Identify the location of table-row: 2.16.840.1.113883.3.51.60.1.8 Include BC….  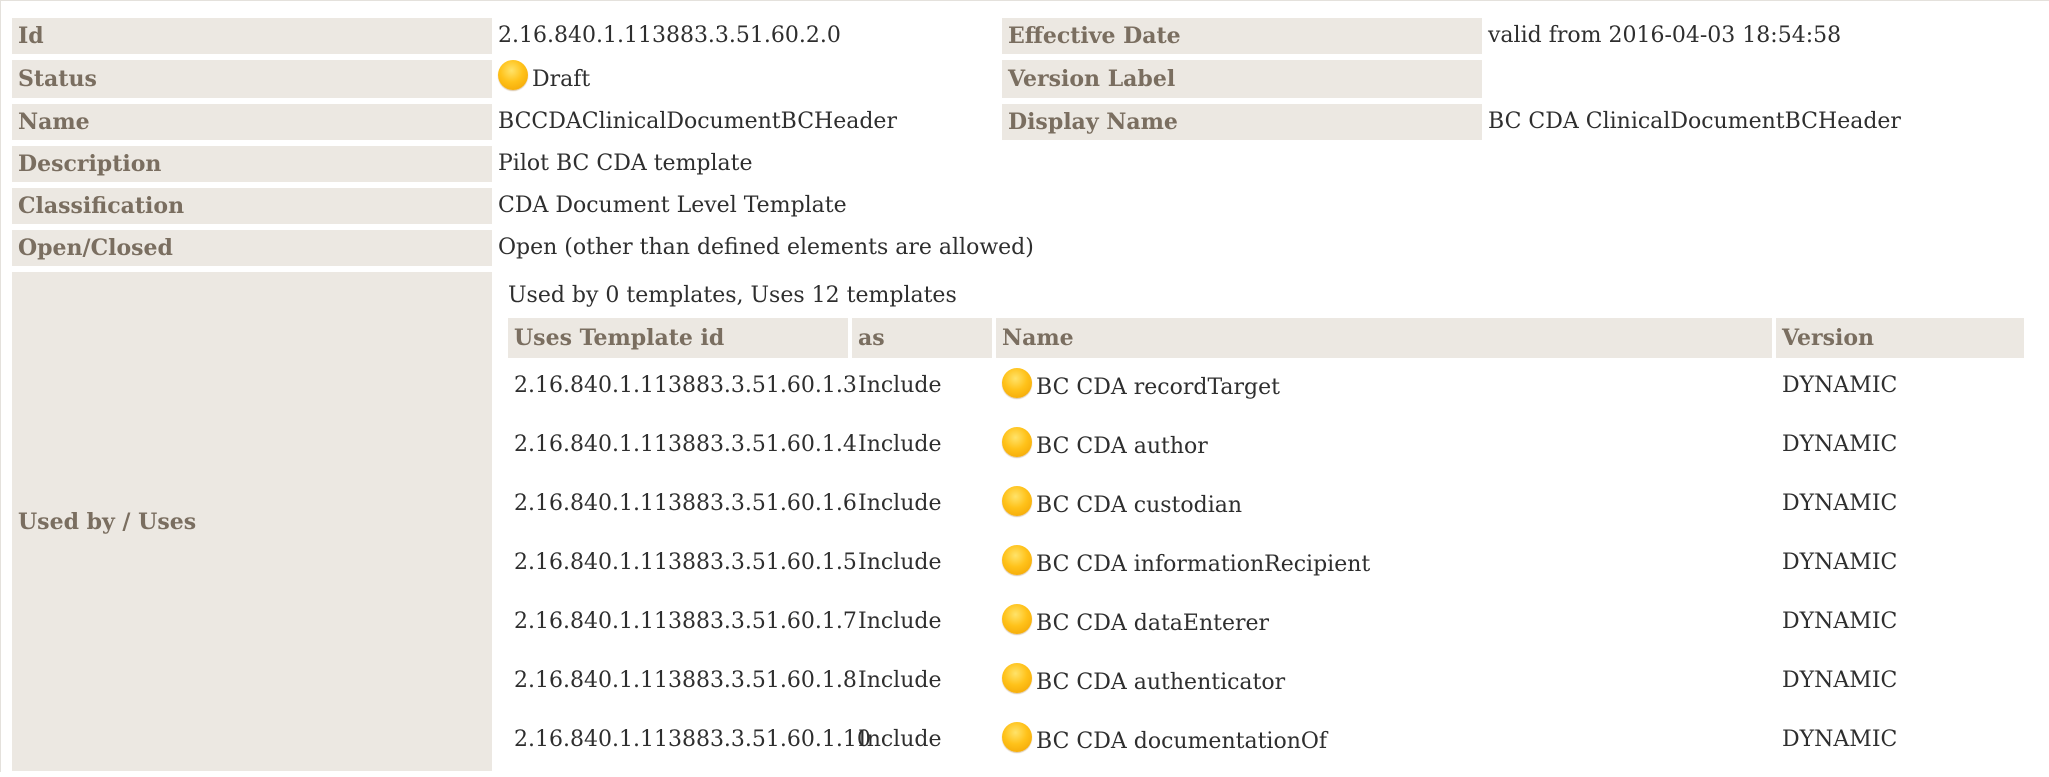
(1266, 682).